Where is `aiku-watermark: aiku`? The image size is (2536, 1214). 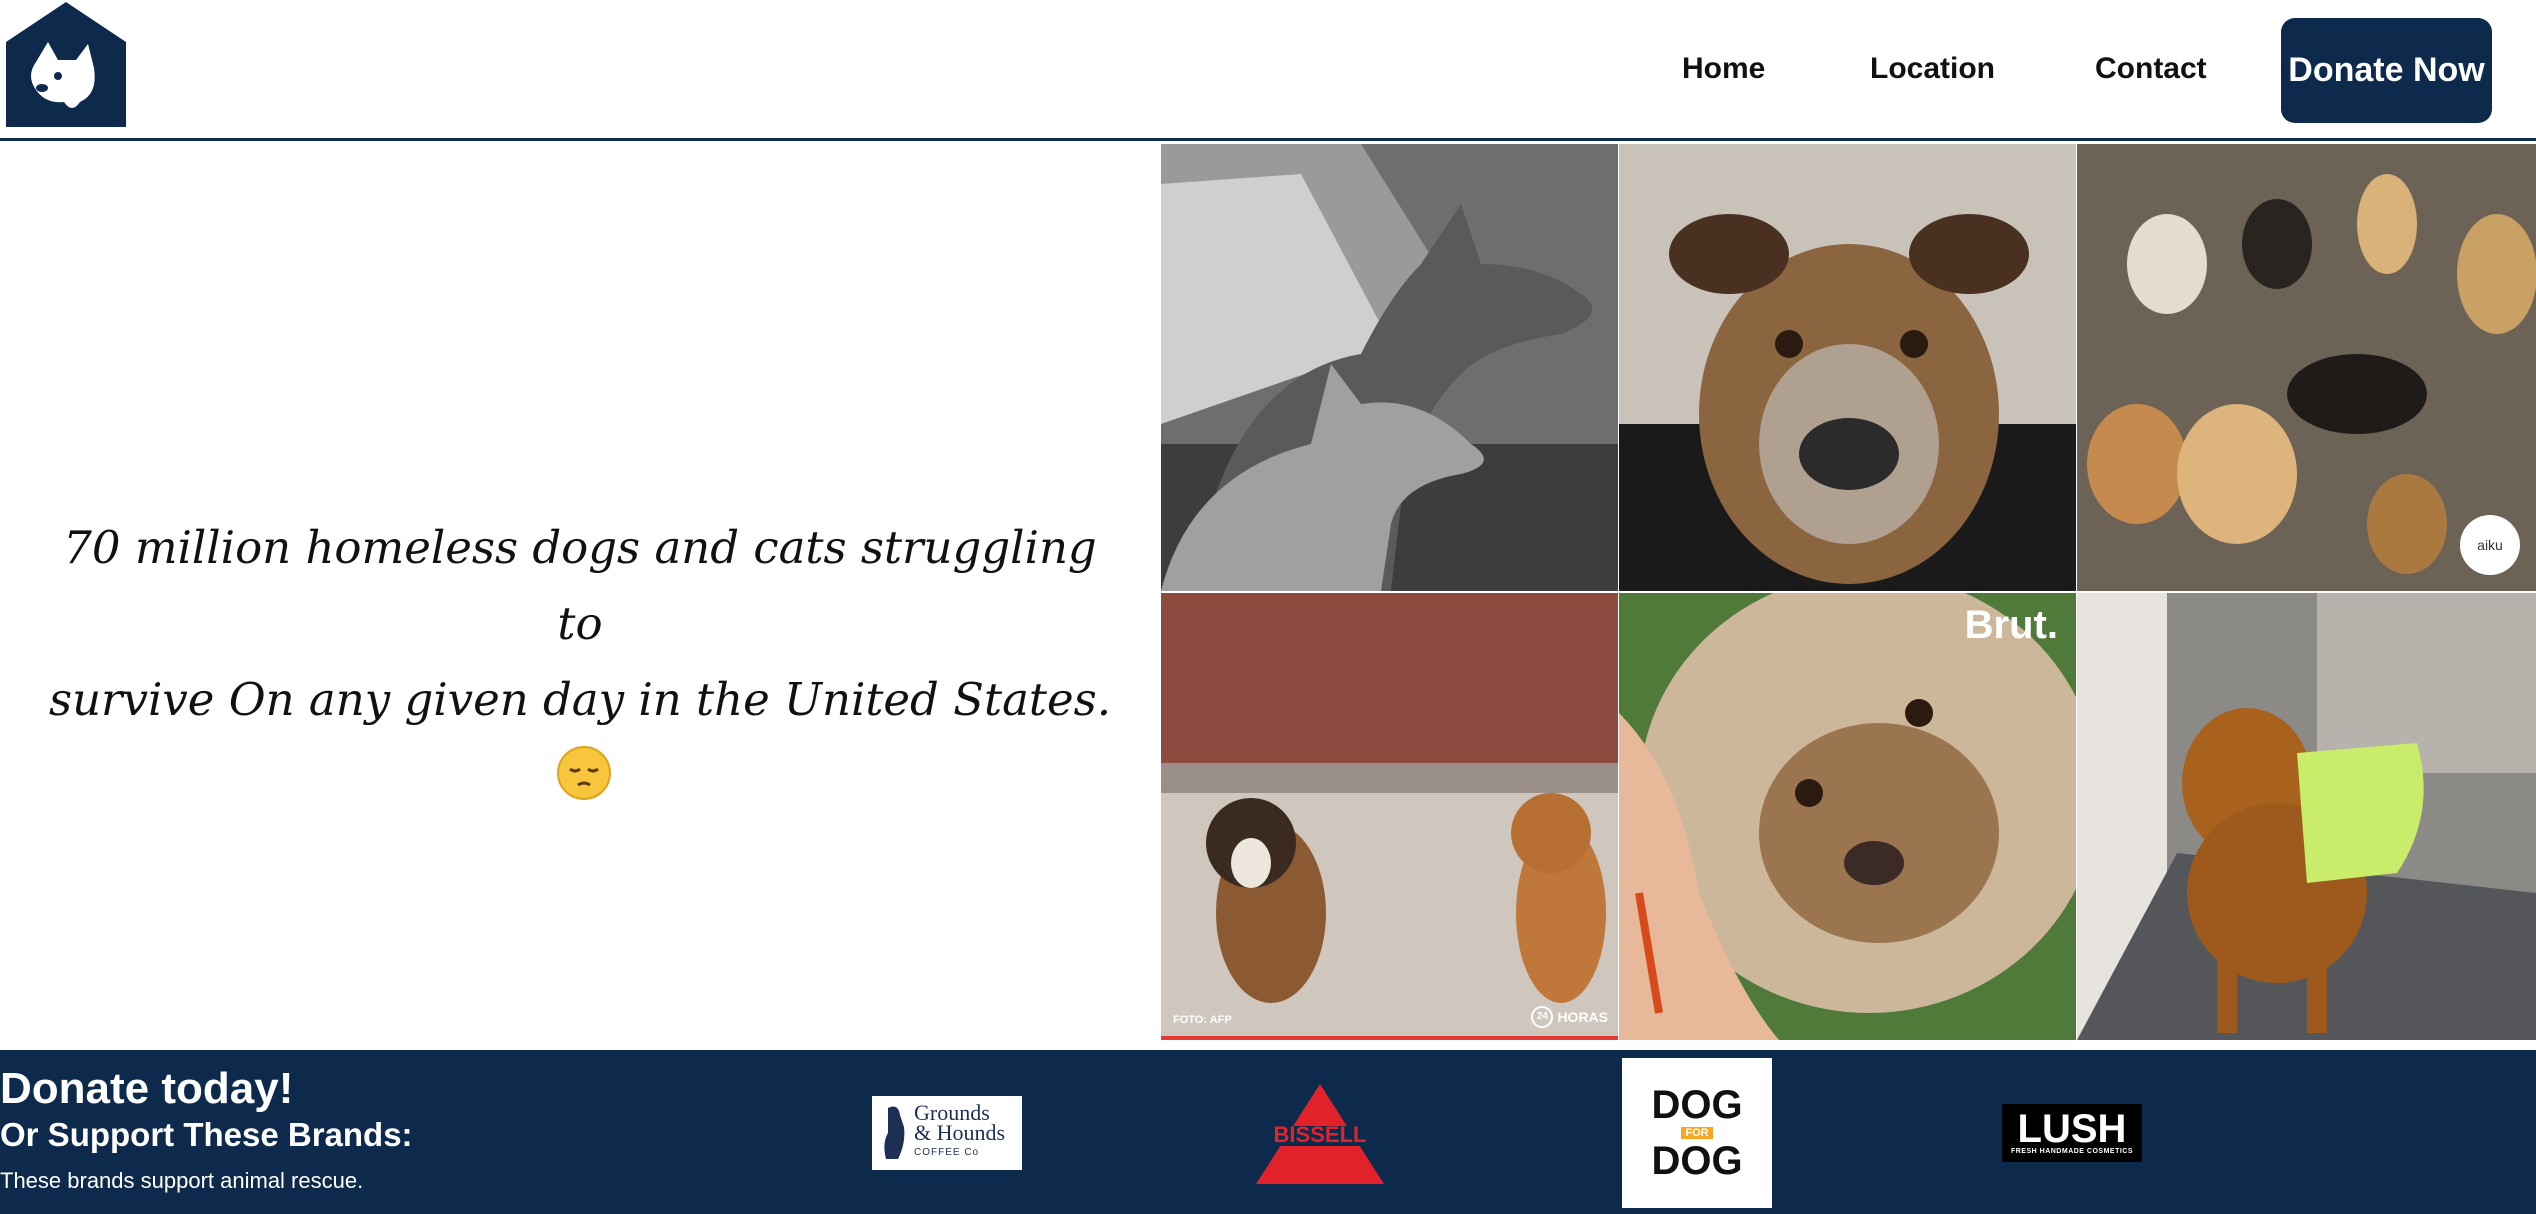
aiku-watermark: aiku is located at coordinates (2490, 545).